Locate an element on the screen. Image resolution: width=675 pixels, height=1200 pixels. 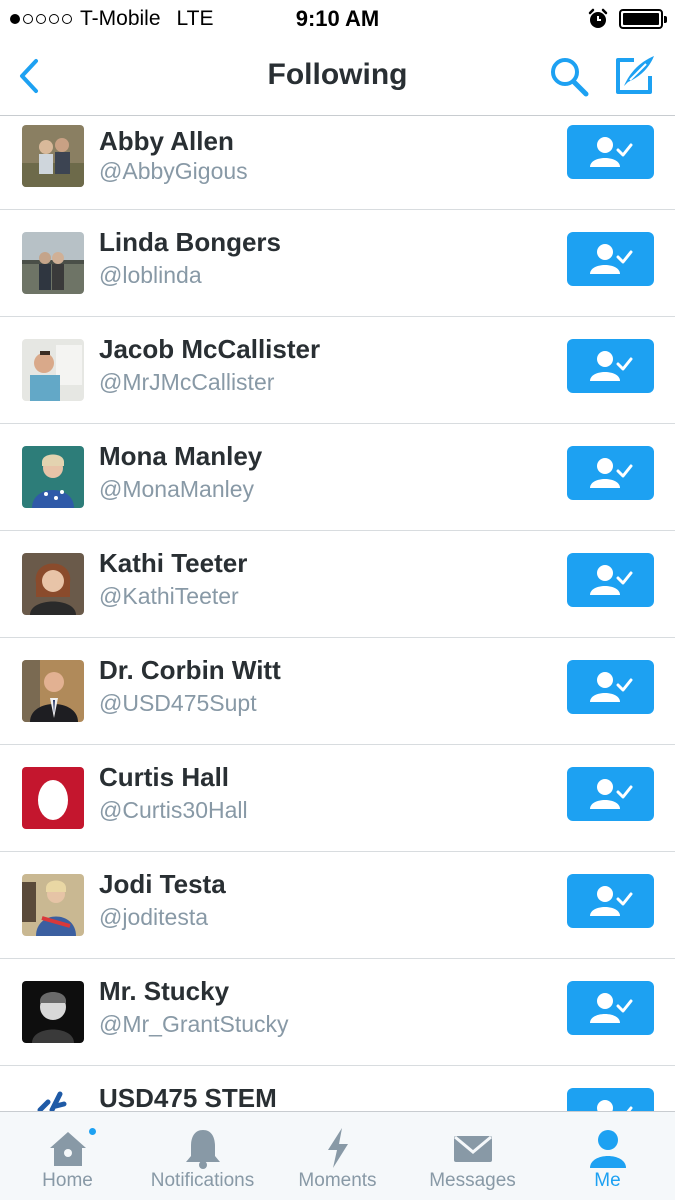
account-handle: @Mr_GrantStucky is located at coordinates (194, 1024).